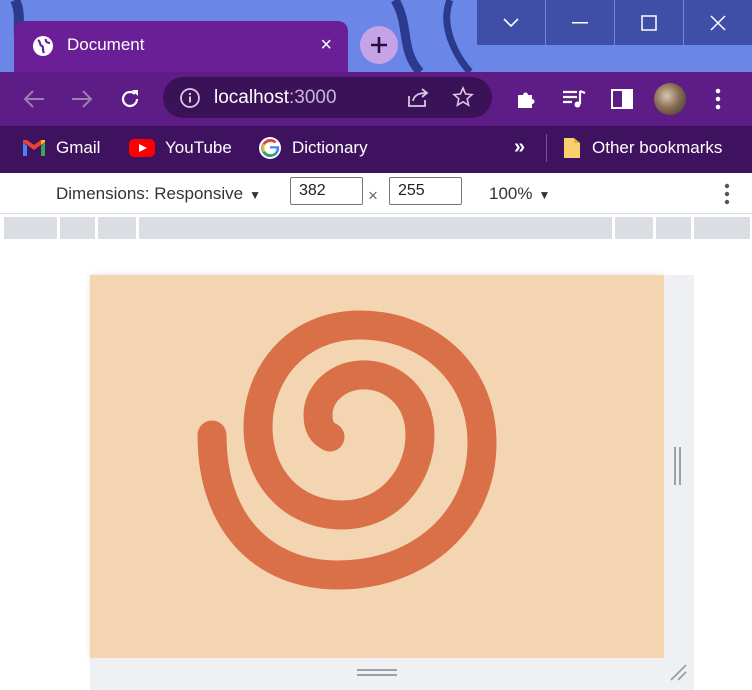 The height and width of the screenshot is (690, 752). I want to click on tab-search-button, so click(510, 22).